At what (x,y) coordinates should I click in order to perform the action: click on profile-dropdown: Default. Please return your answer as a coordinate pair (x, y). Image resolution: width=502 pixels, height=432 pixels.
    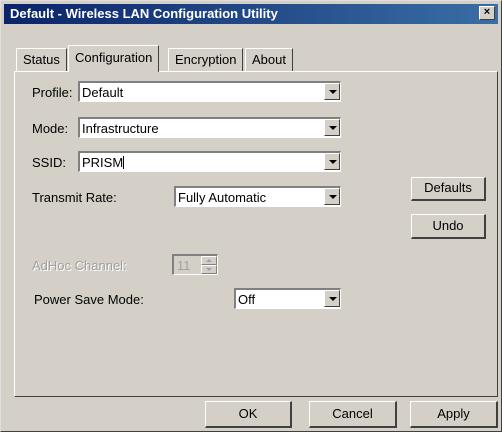
    Looking at the image, I should click on (209, 91).